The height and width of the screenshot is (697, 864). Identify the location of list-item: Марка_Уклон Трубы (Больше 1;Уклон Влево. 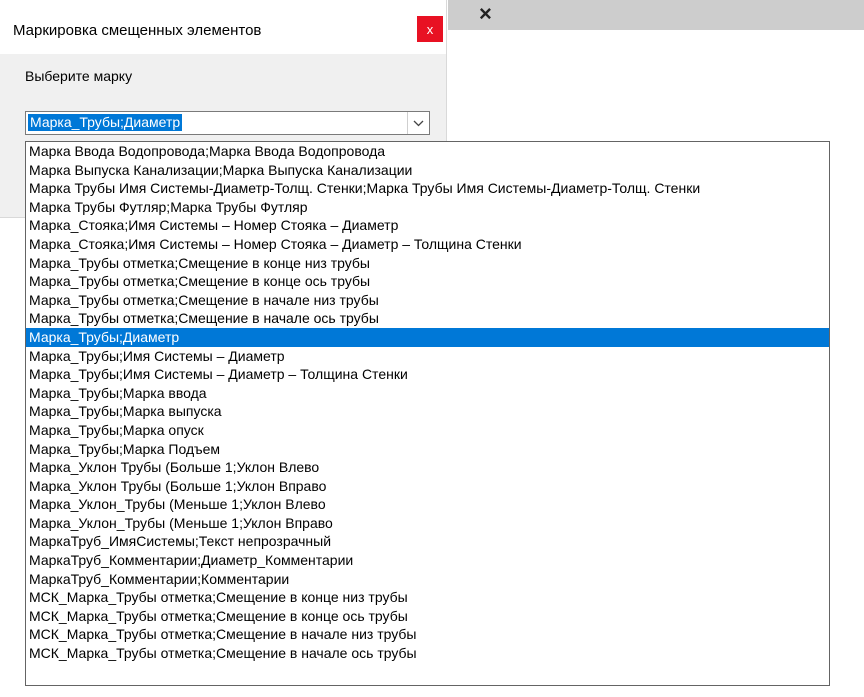
(427, 467).